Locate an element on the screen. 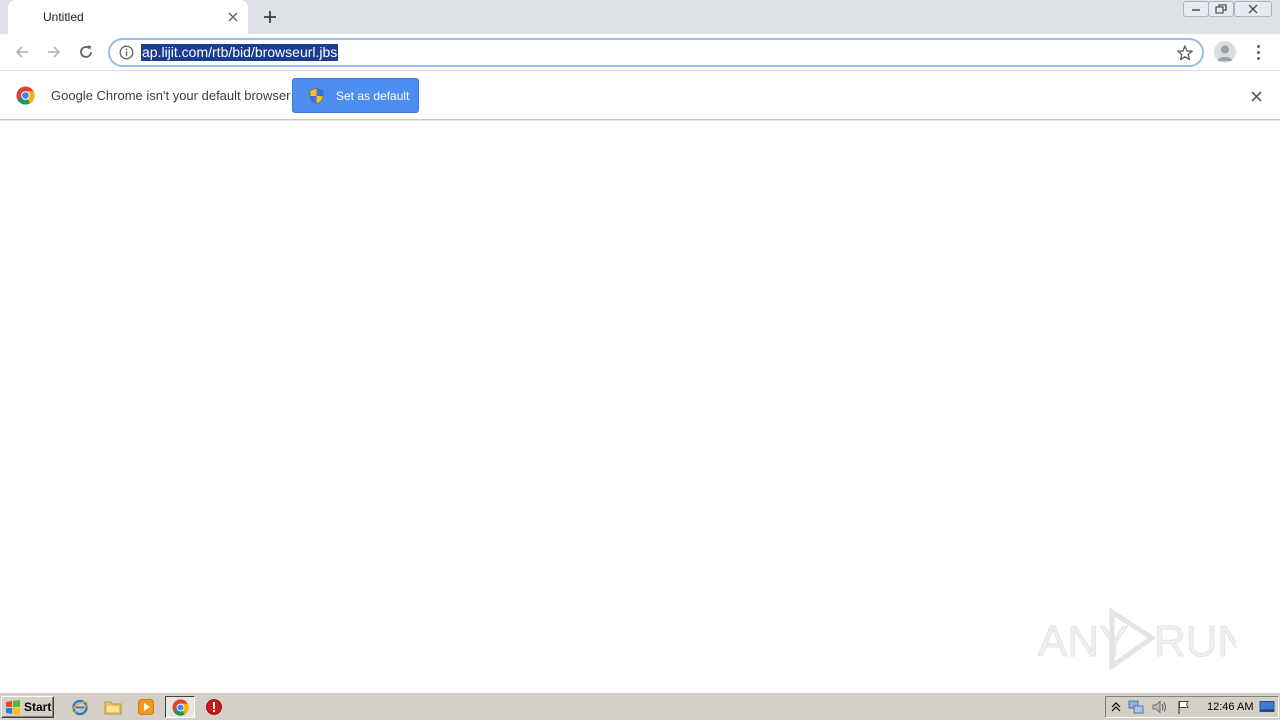 This screenshot has height=720, width=1280. watermark-text-right: RUN is located at coordinates (1195, 641).